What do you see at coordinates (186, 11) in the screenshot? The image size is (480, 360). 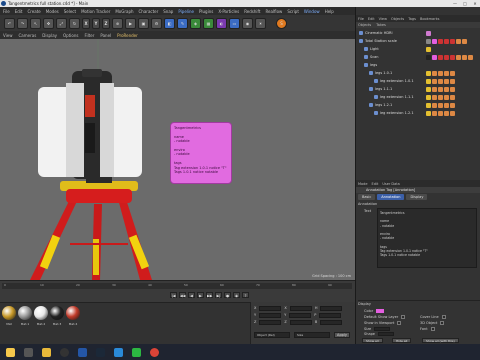 I see `menu-item-pipeline: Pipeline` at bounding box center [186, 11].